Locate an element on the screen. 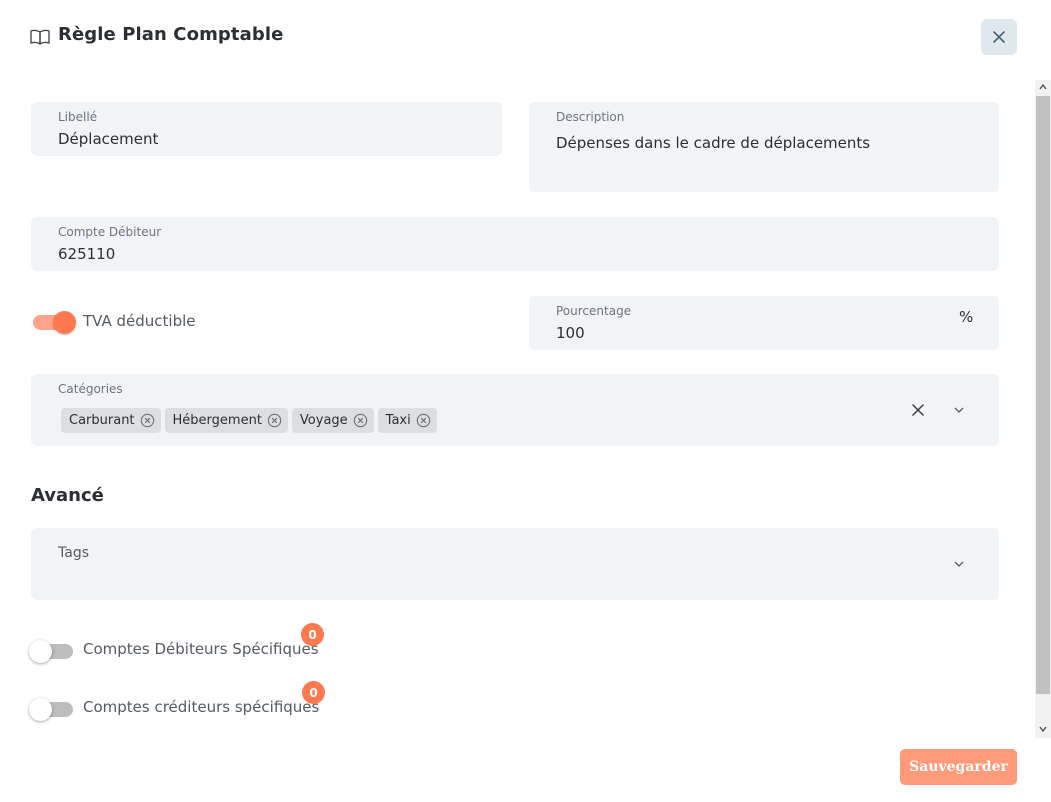 The height and width of the screenshot is (802, 1051). chip-taxi: Taxi is located at coordinates (407, 420).